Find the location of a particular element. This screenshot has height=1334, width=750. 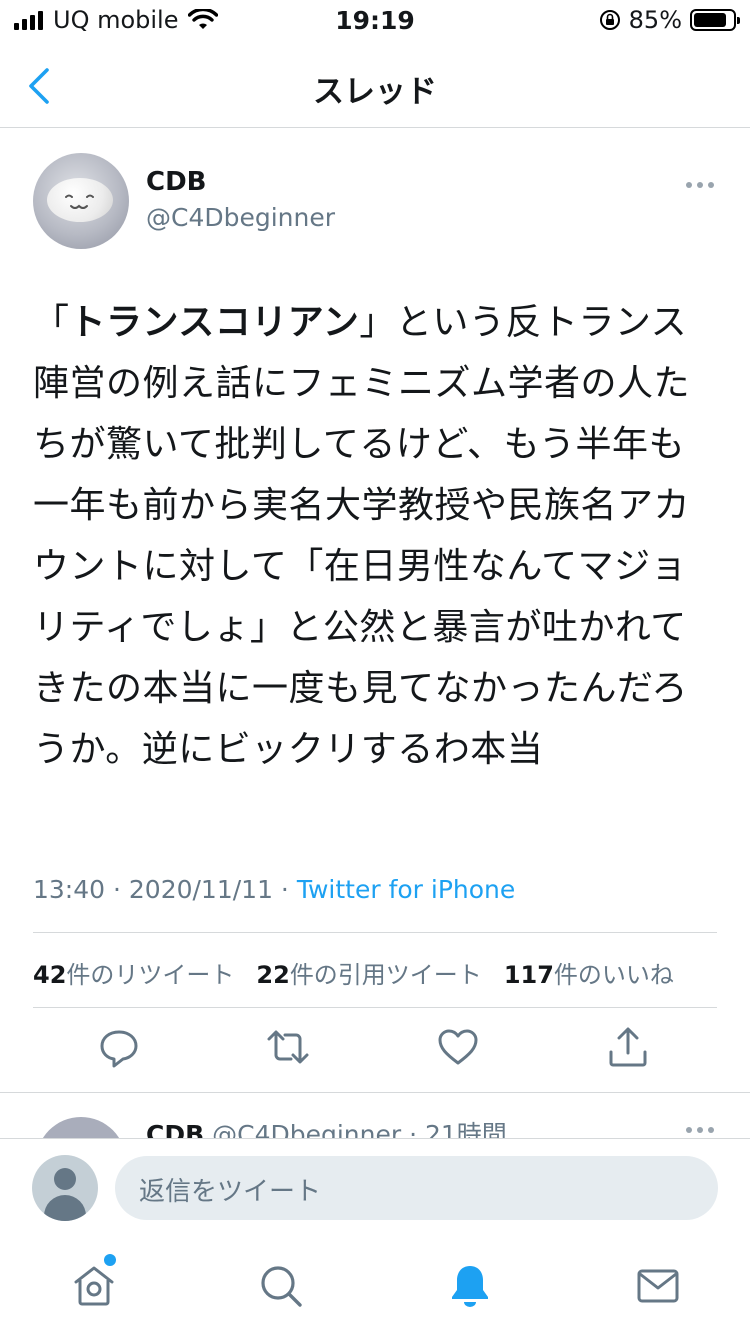

messages-icon is located at coordinates (658, 1286).